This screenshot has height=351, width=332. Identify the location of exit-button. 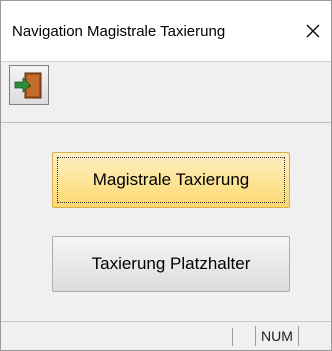
(29, 85).